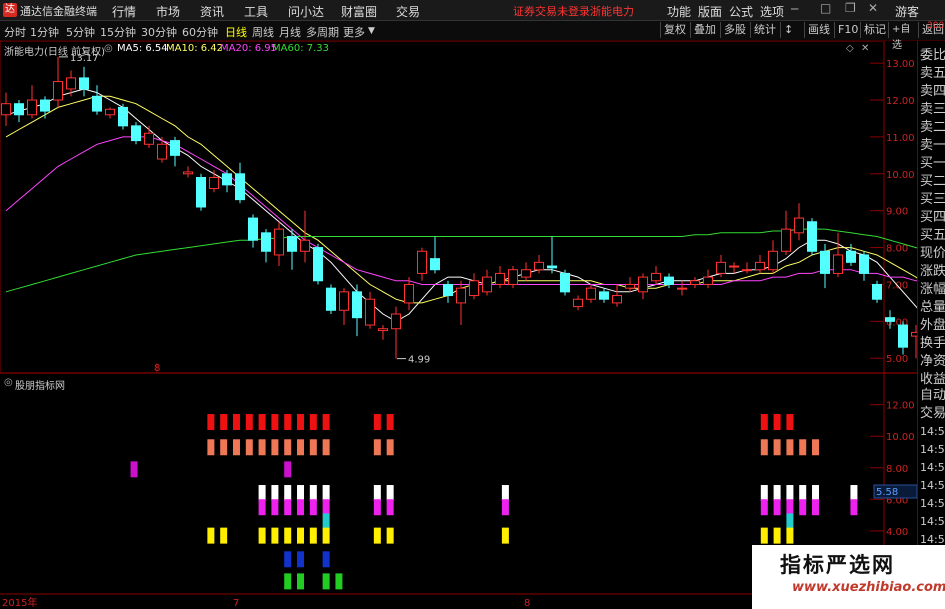 This screenshot has height=609, width=945. I want to click on period-daily: 日线, so click(236, 32).